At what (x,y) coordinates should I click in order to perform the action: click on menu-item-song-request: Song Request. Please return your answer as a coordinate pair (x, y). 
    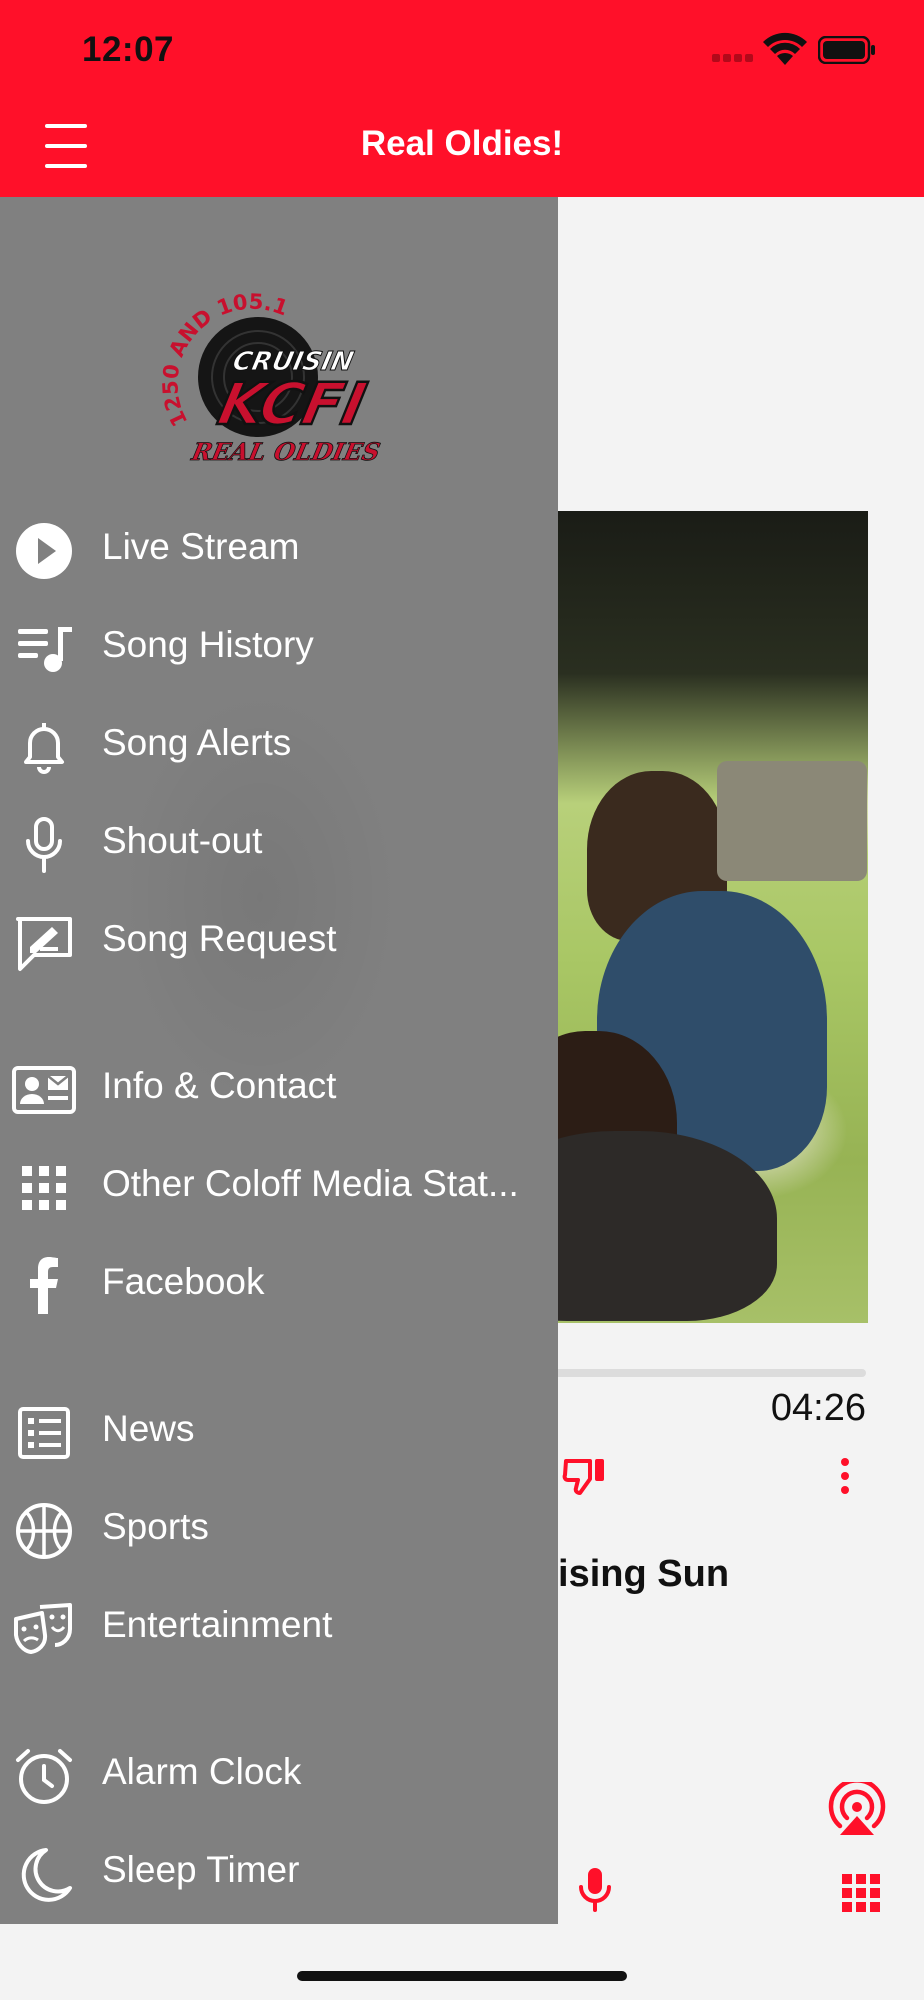
    Looking at the image, I should click on (279, 940).